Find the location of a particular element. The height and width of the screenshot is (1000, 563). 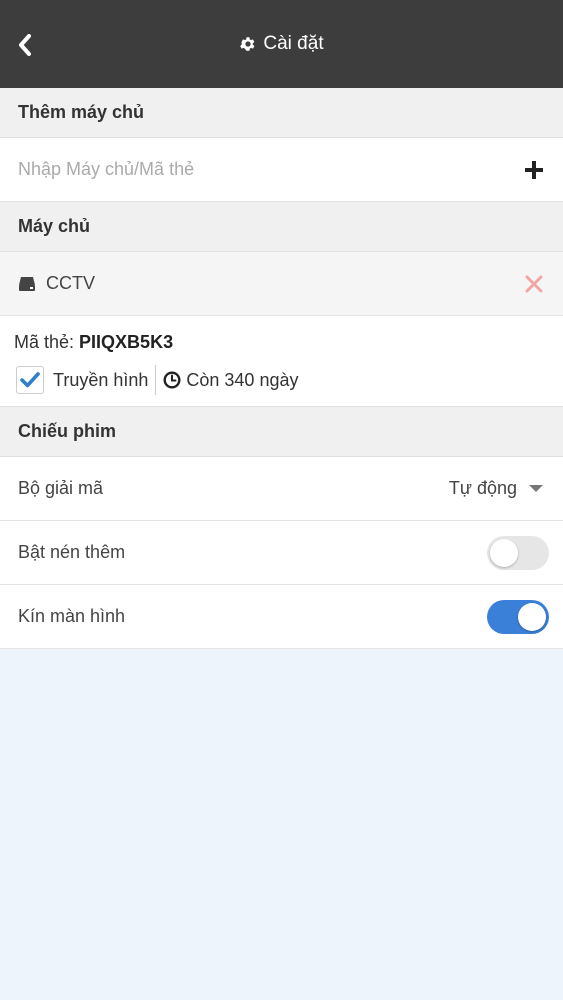

compression-label: Bật nén thêm is located at coordinates (72, 552).